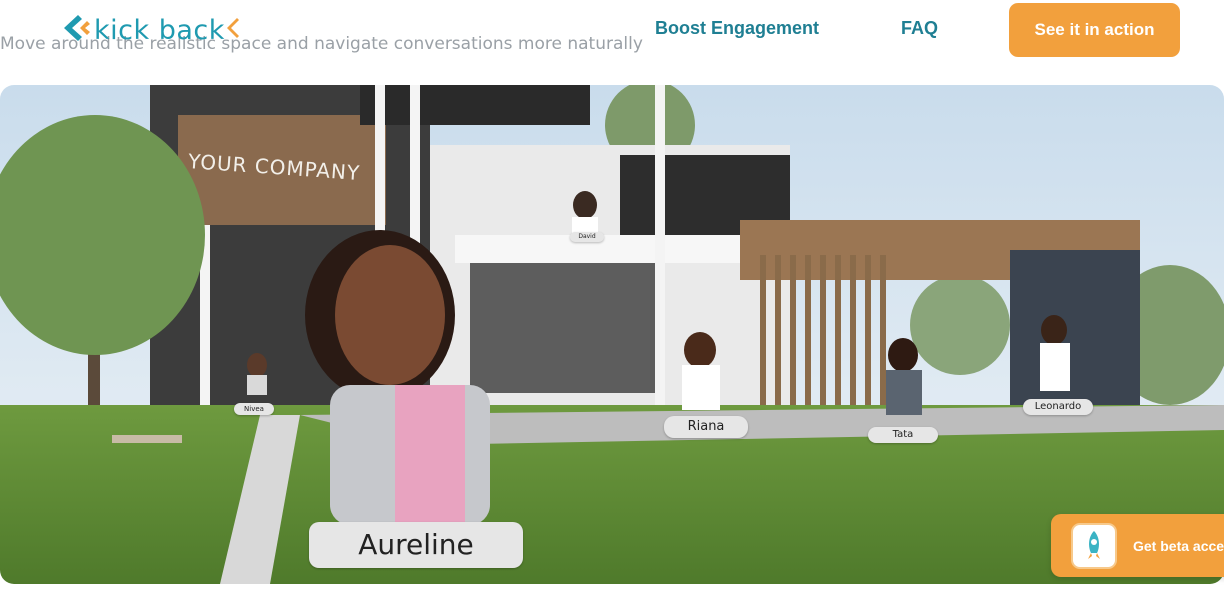 Image resolution: width=1224 pixels, height=592 pixels. What do you see at coordinates (1178, 546) in the screenshot?
I see `get-beta-access-label: Get beta access` at bounding box center [1178, 546].